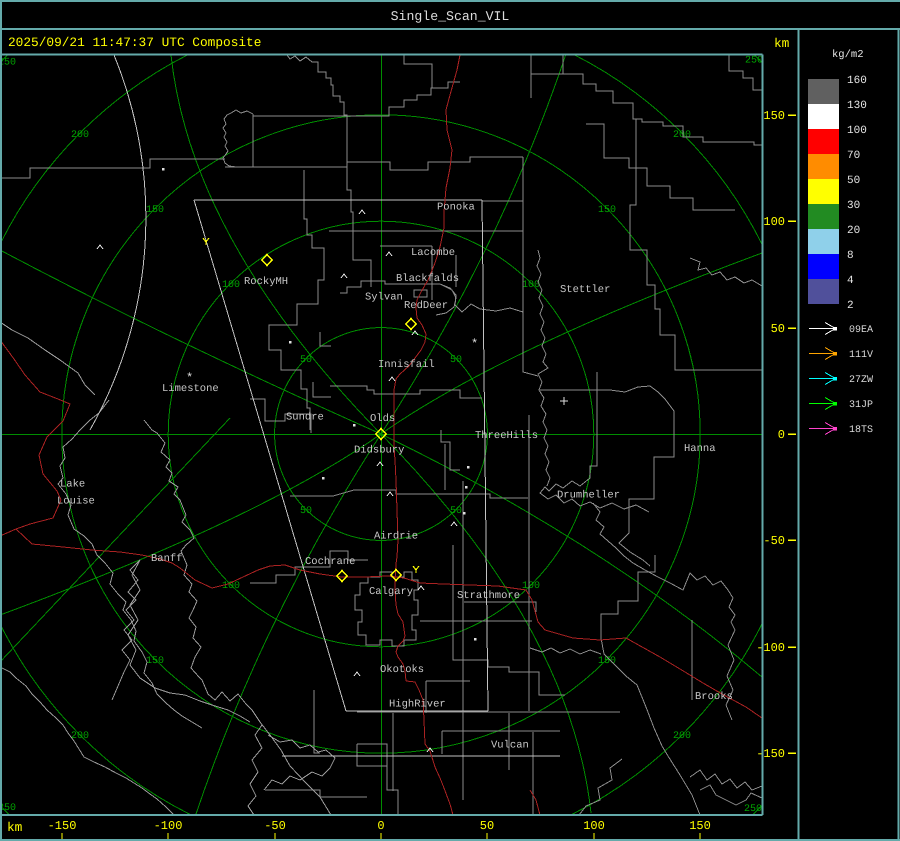  What do you see at coordinates (305, 418) in the screenshot?
I see `svg-text: Sundre` at bounding box center [305, 418].